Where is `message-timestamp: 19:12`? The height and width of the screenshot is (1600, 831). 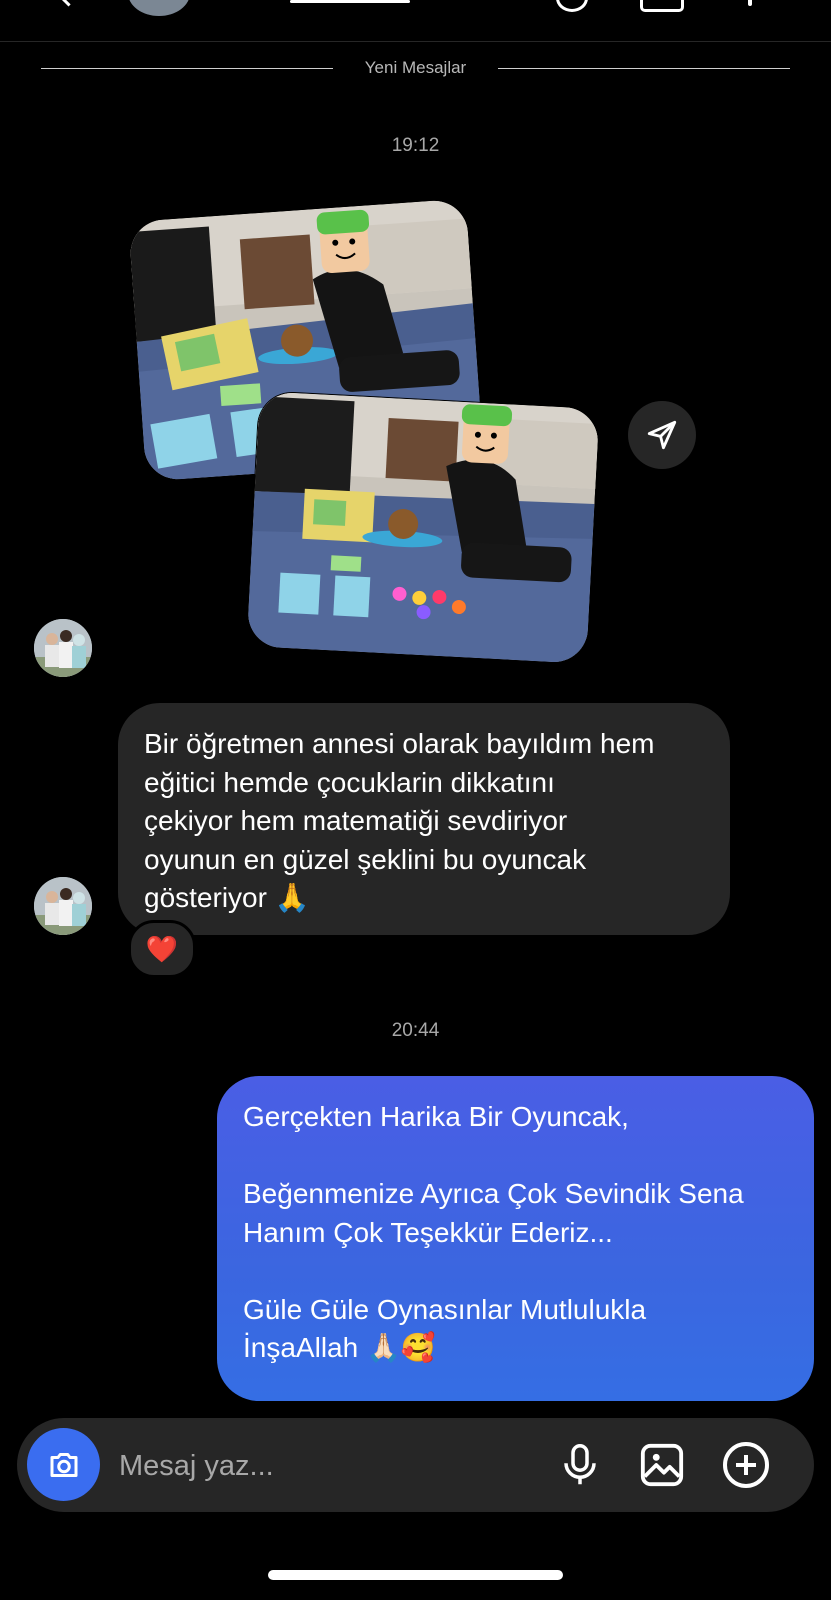 message-timestamp: 19:12 is located at coordinates (415, 145).